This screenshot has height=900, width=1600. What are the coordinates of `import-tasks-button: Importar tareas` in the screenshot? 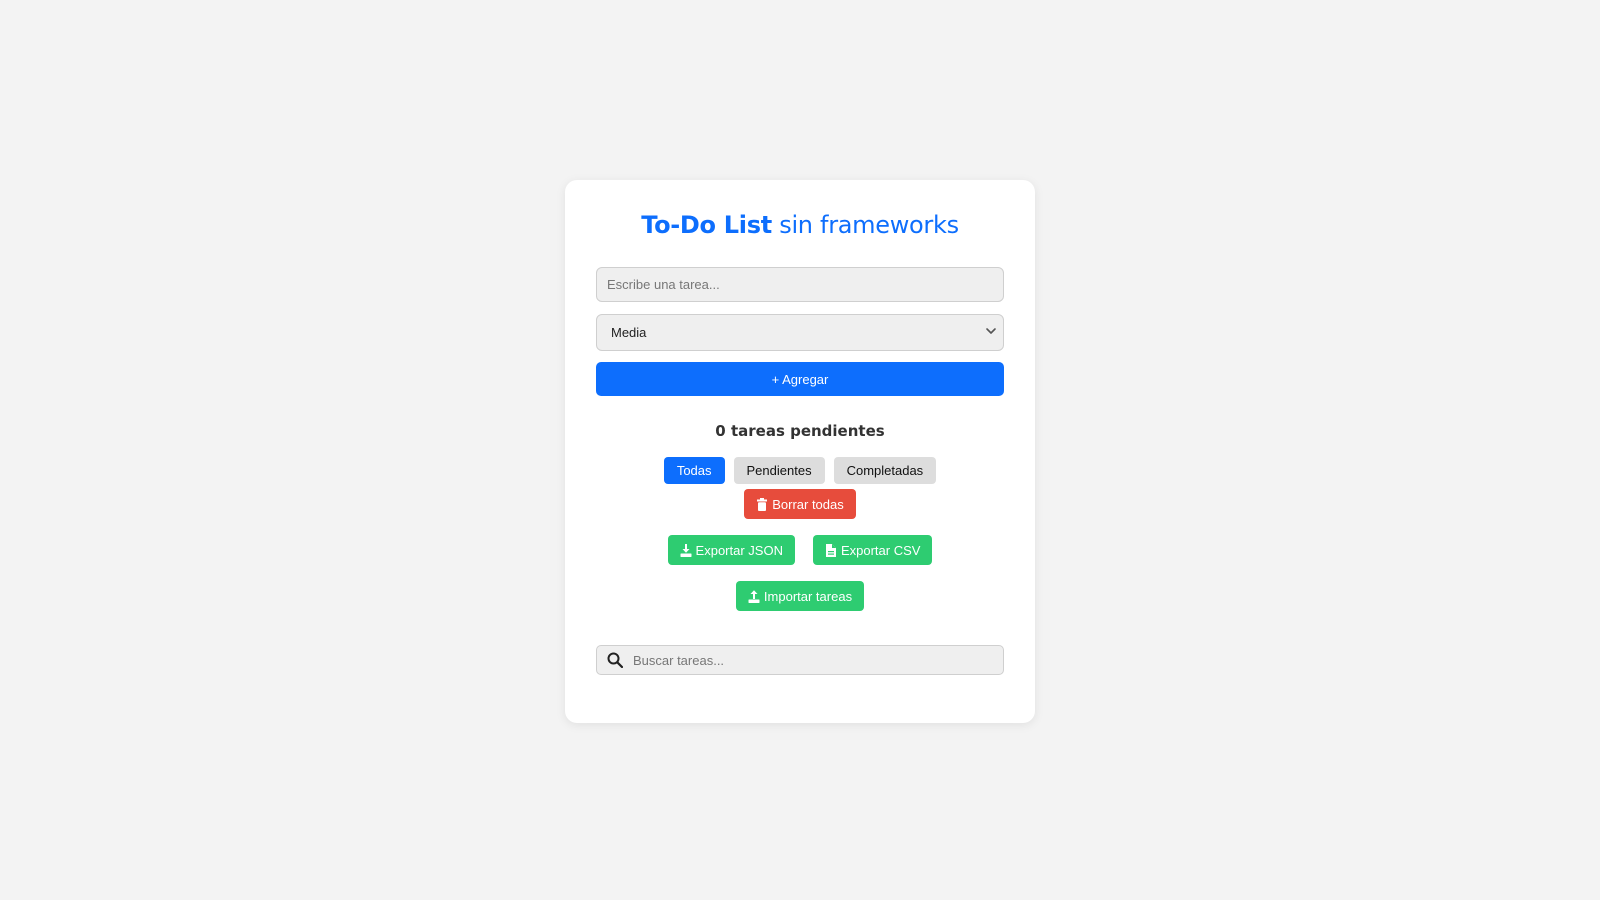 It's located at (800, 596).